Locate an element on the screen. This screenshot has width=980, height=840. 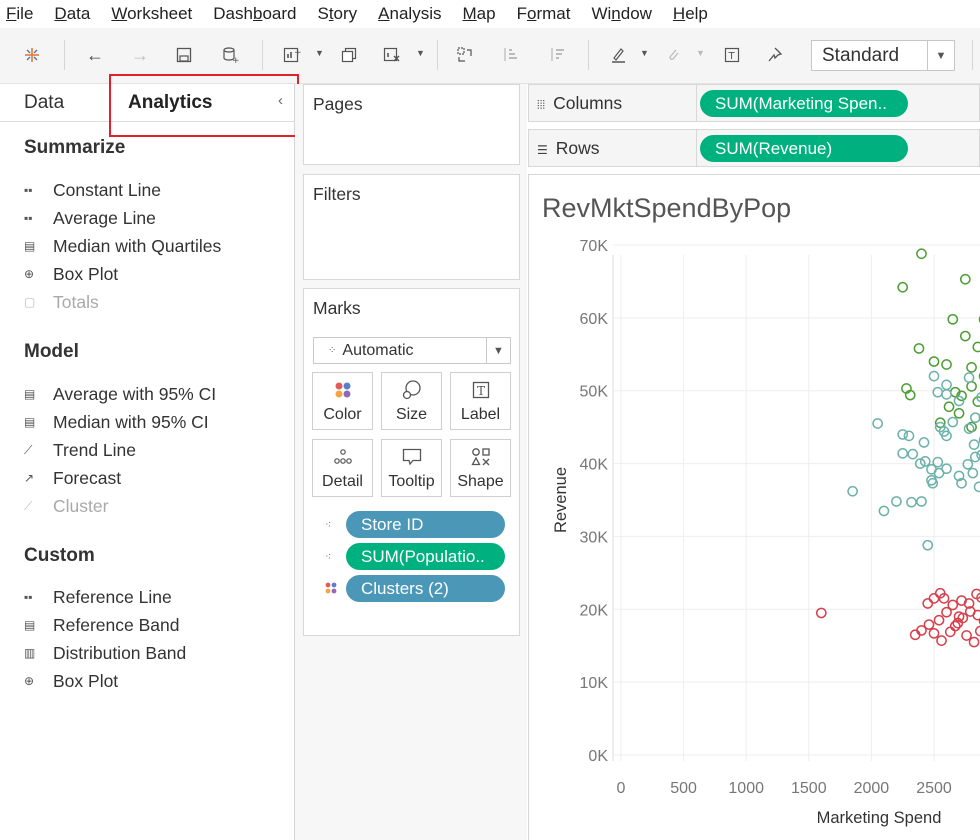
y-tick-label: 50K is located at coordinates (594, 392).